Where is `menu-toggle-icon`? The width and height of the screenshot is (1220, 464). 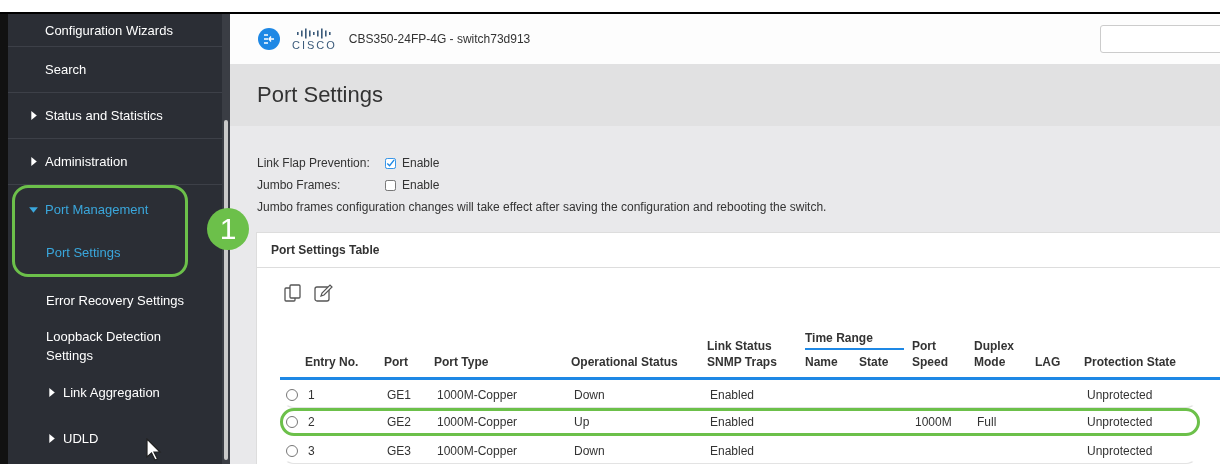
menu-toggle-icon is located at coordinates (269, 39).